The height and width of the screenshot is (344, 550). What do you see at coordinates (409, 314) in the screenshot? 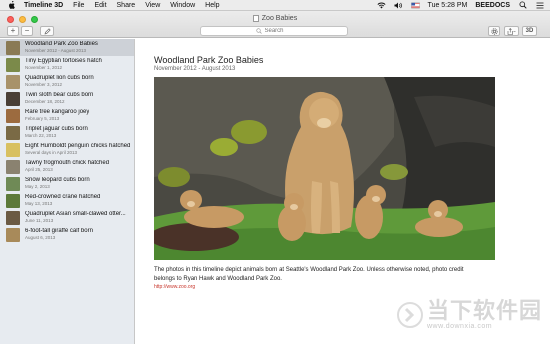
I see `watermark-logo-icon` at bounding box center [409, 314].